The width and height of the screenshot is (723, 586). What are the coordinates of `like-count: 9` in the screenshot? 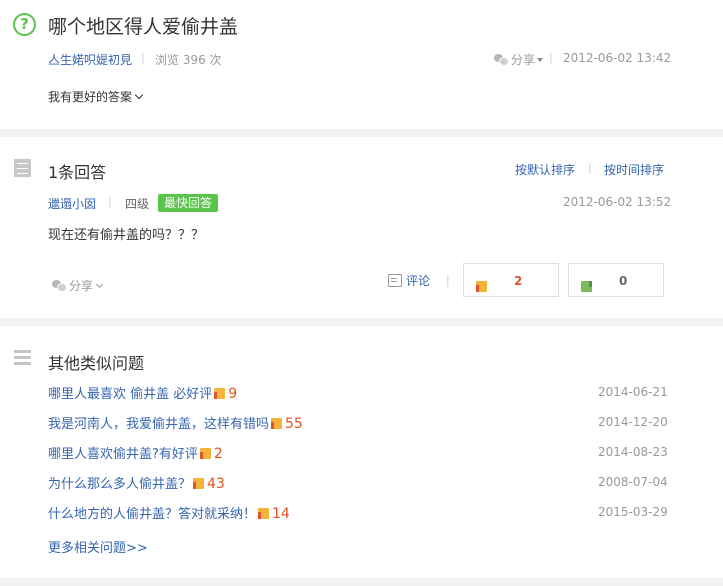 It's located at (233, 394).